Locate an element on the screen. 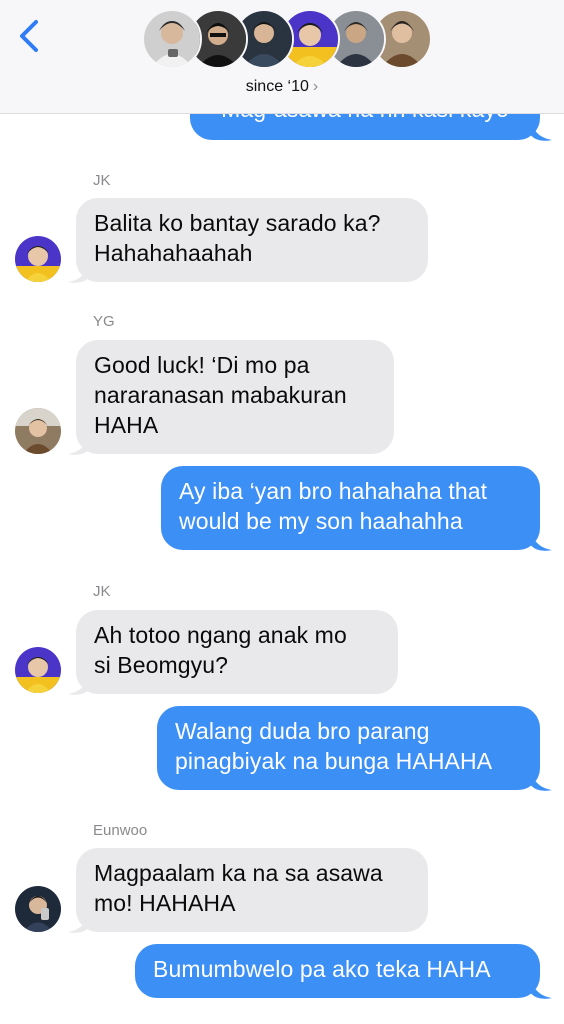 This screenshot has width=564, height=1024. chevron-right-icon: › is located at coordinates (315, 86).